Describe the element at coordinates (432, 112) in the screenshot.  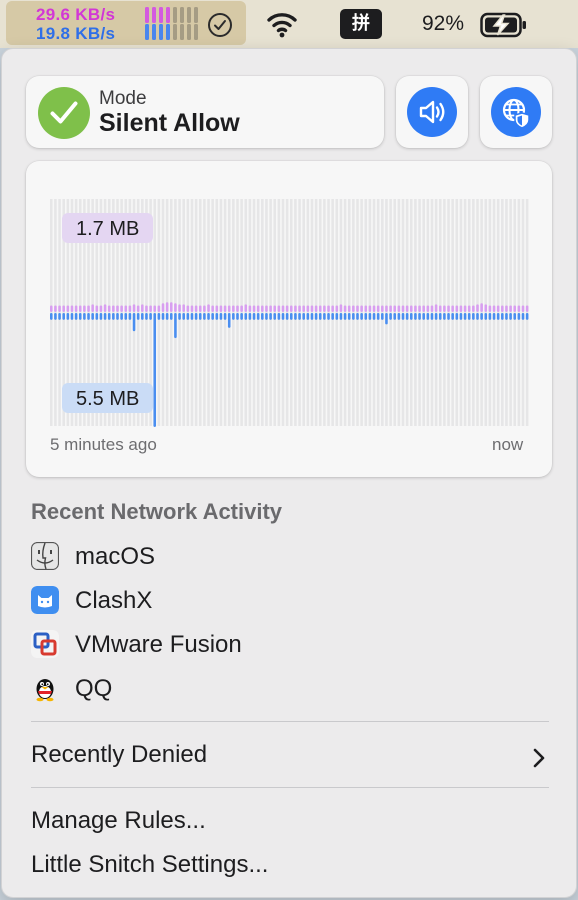
I see `sound-alerts-button` at that location.